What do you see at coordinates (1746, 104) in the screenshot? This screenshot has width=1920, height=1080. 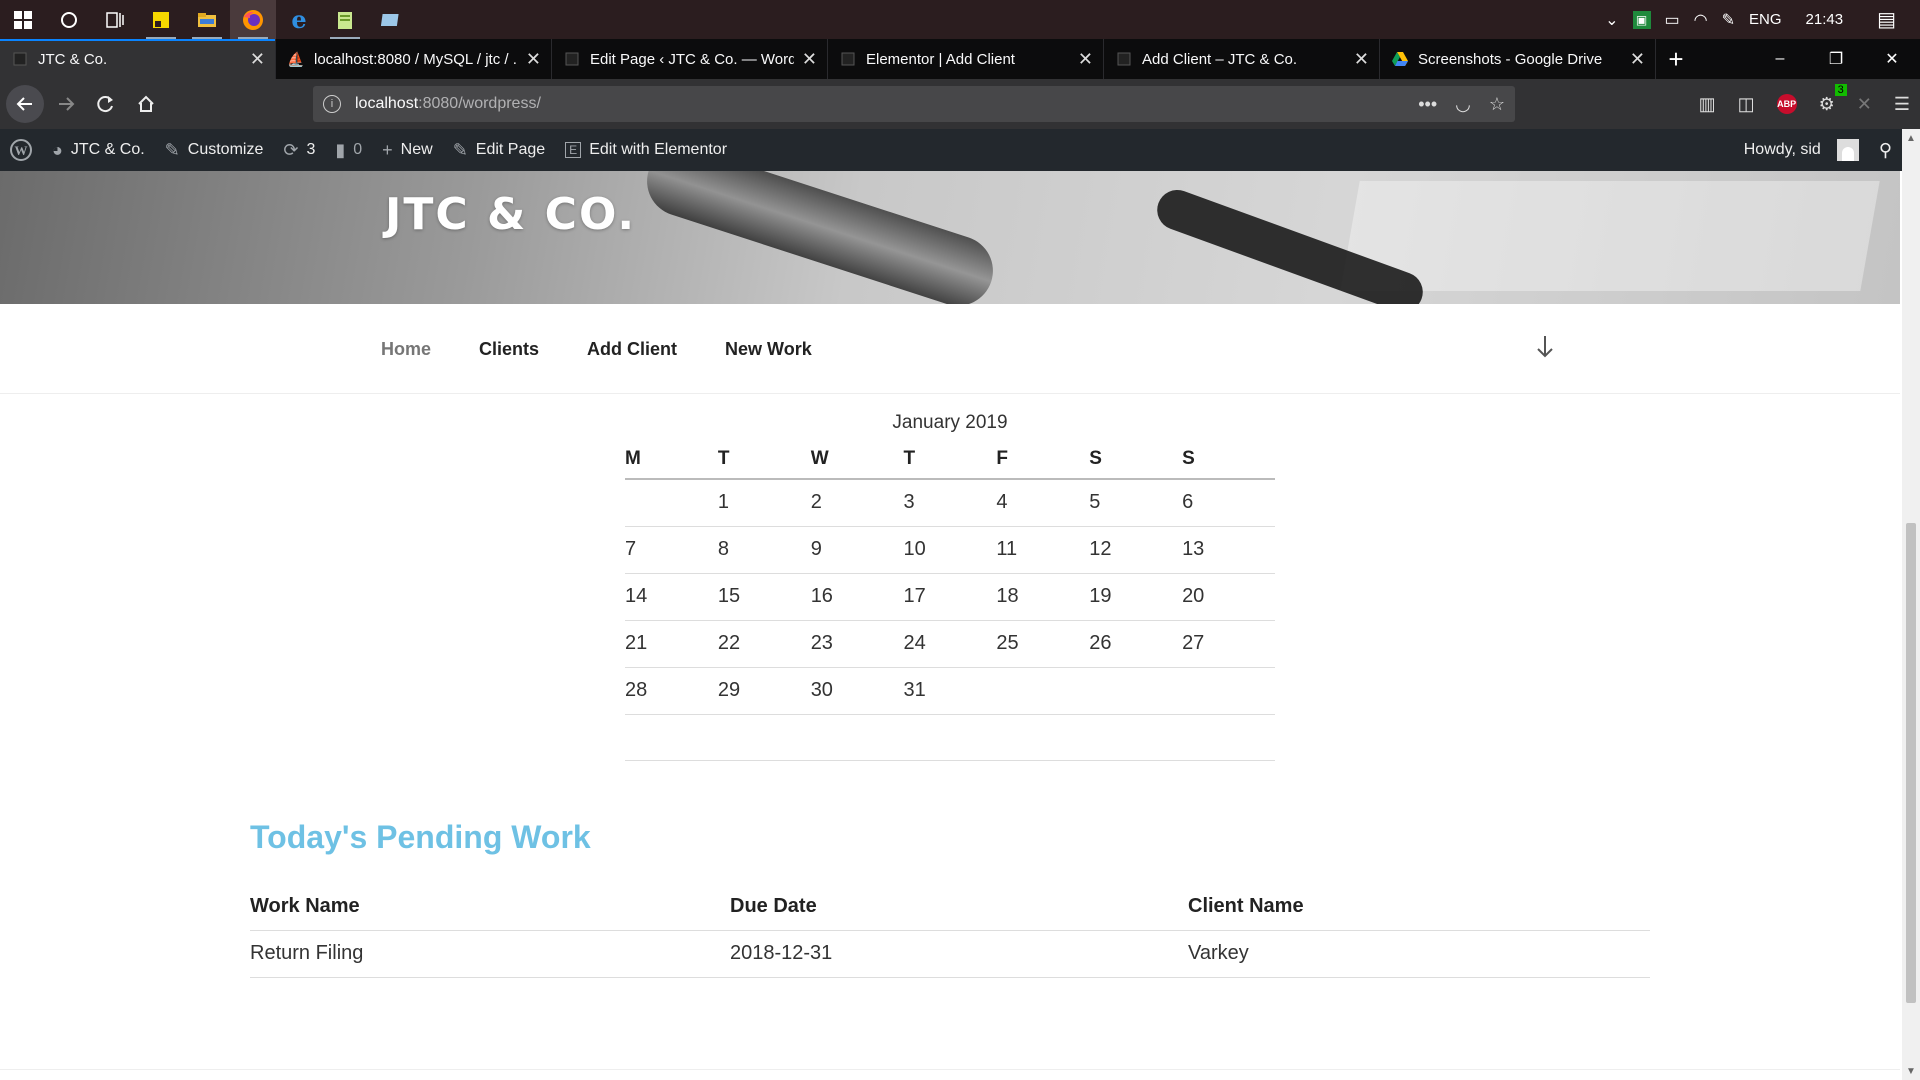 I see `sidebar-icon: ◫` at bounding box center [1746, 104].